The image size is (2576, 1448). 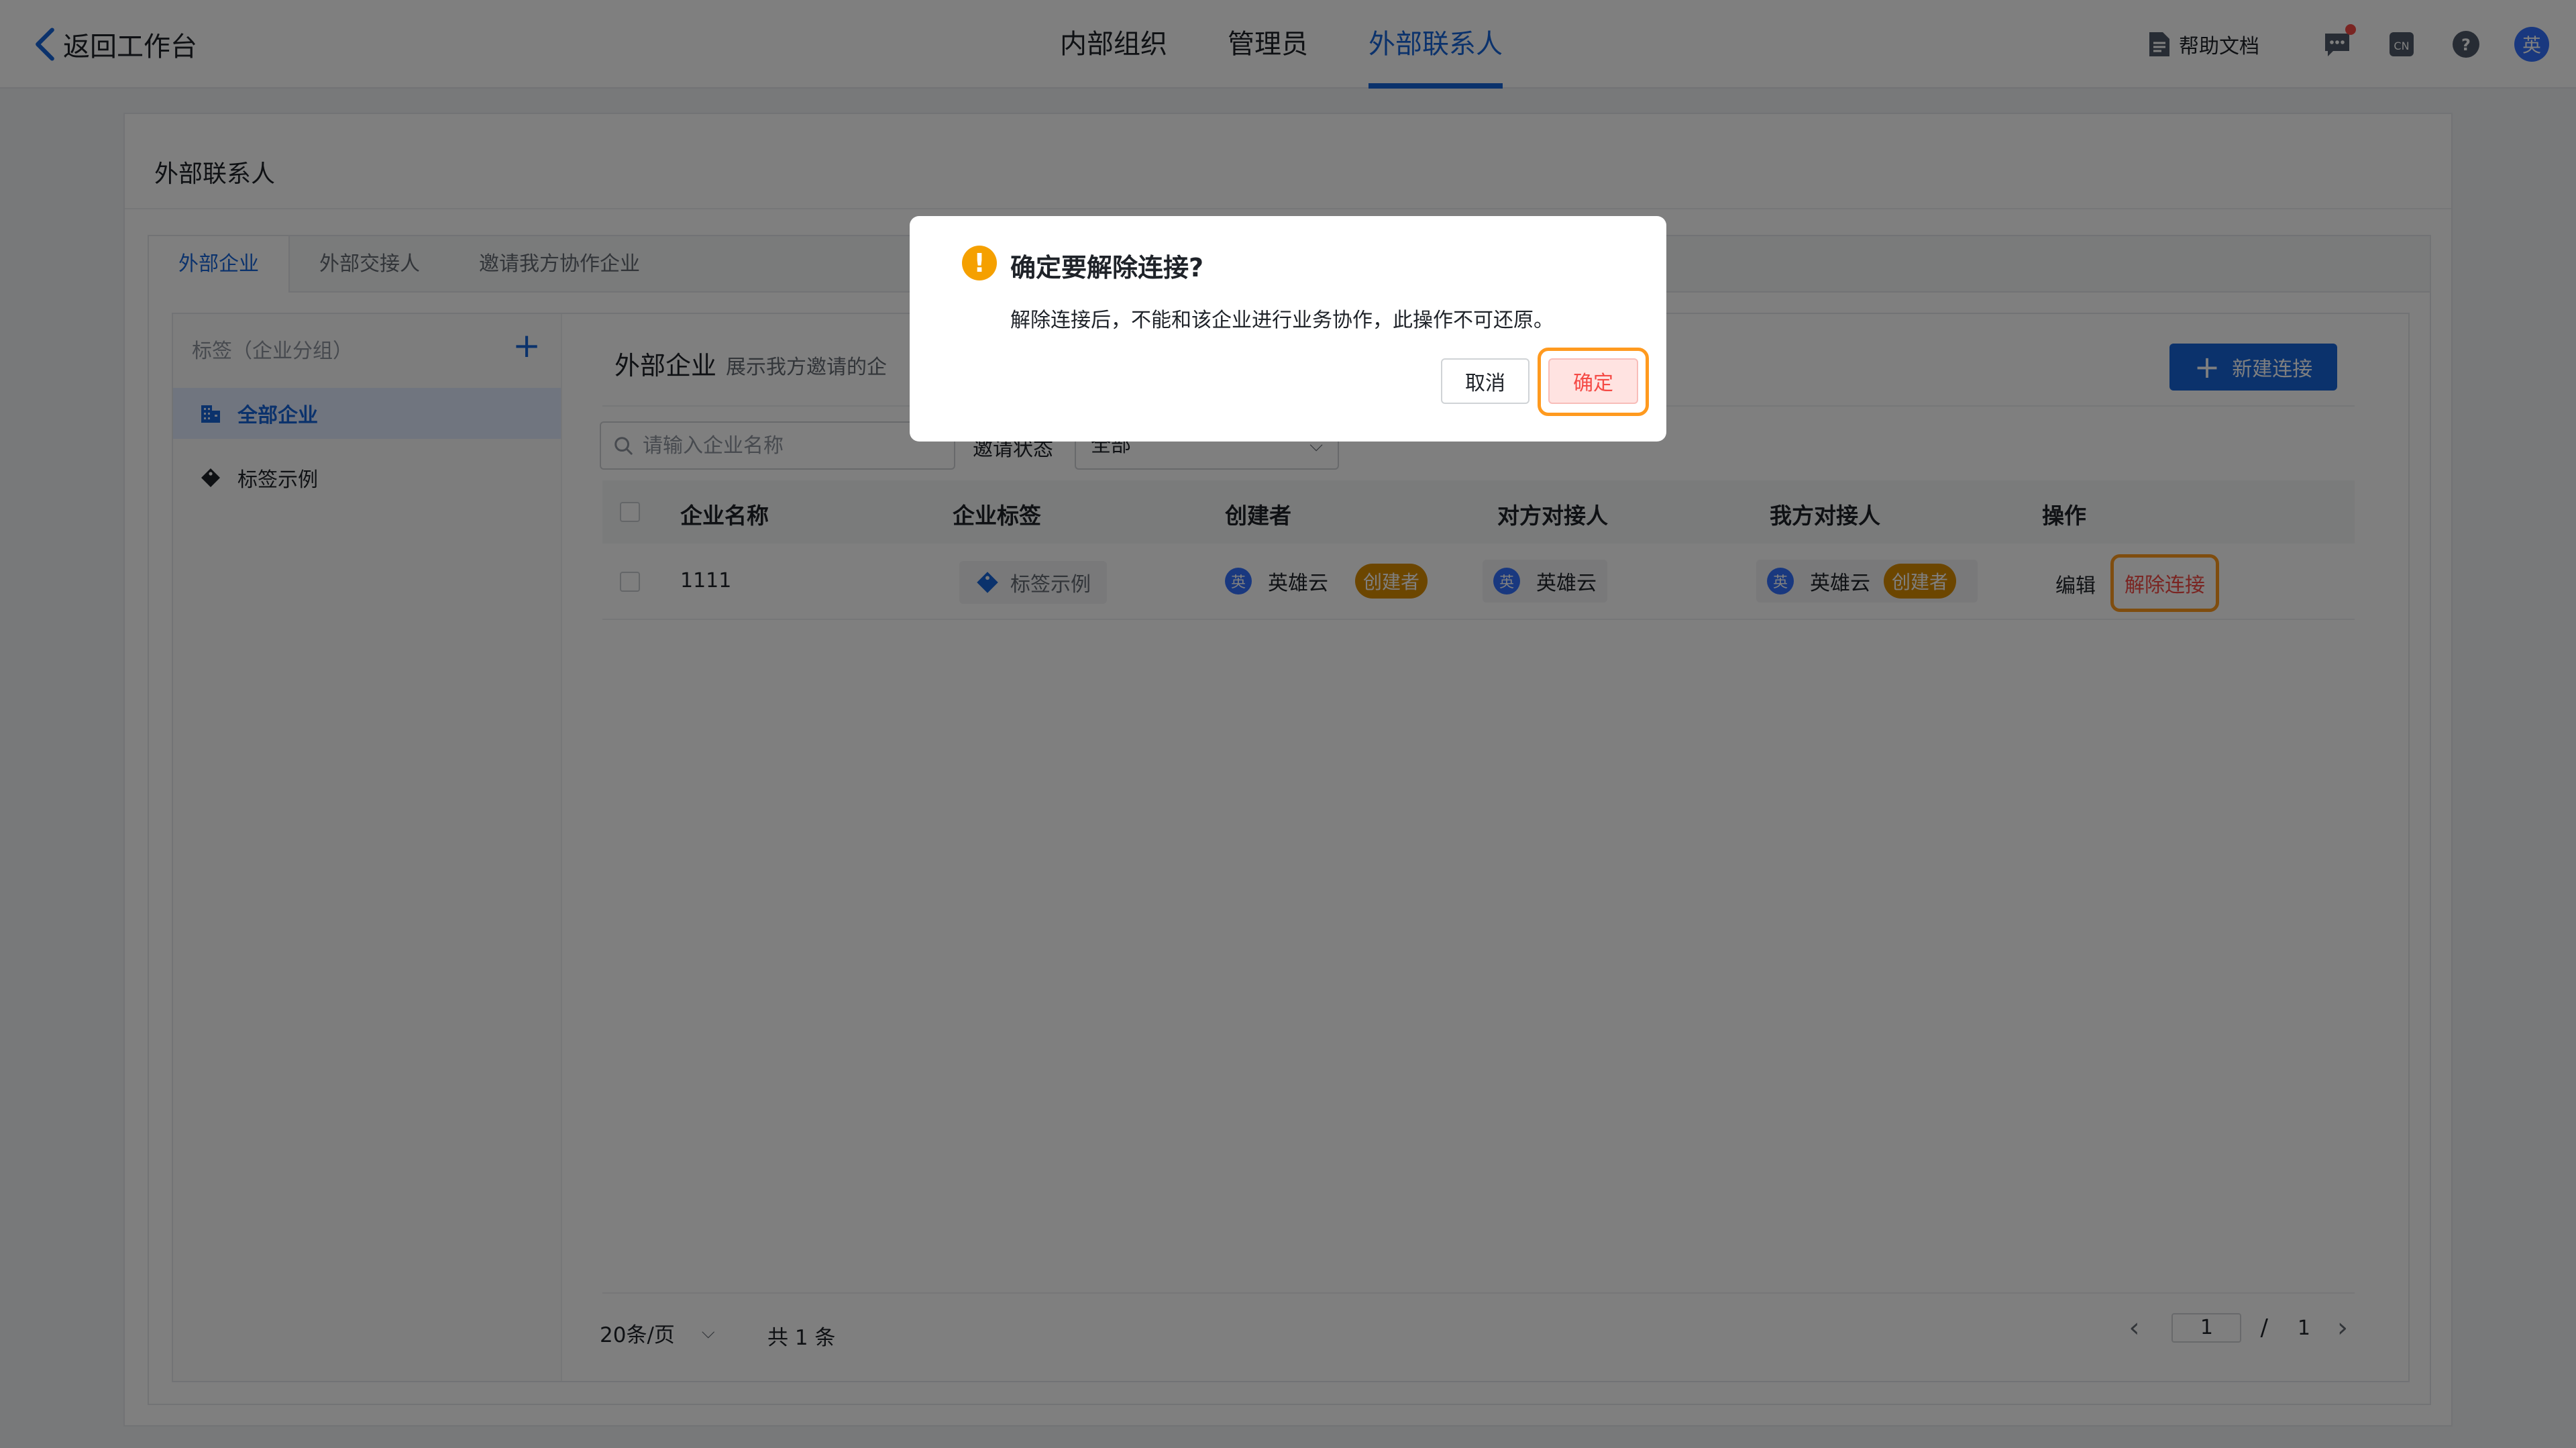 What do you see at coordinates (1107, 267) in the screenshot?
I see `dialog-title: 确定要解除连接?` at bounding box center [1107, 267].